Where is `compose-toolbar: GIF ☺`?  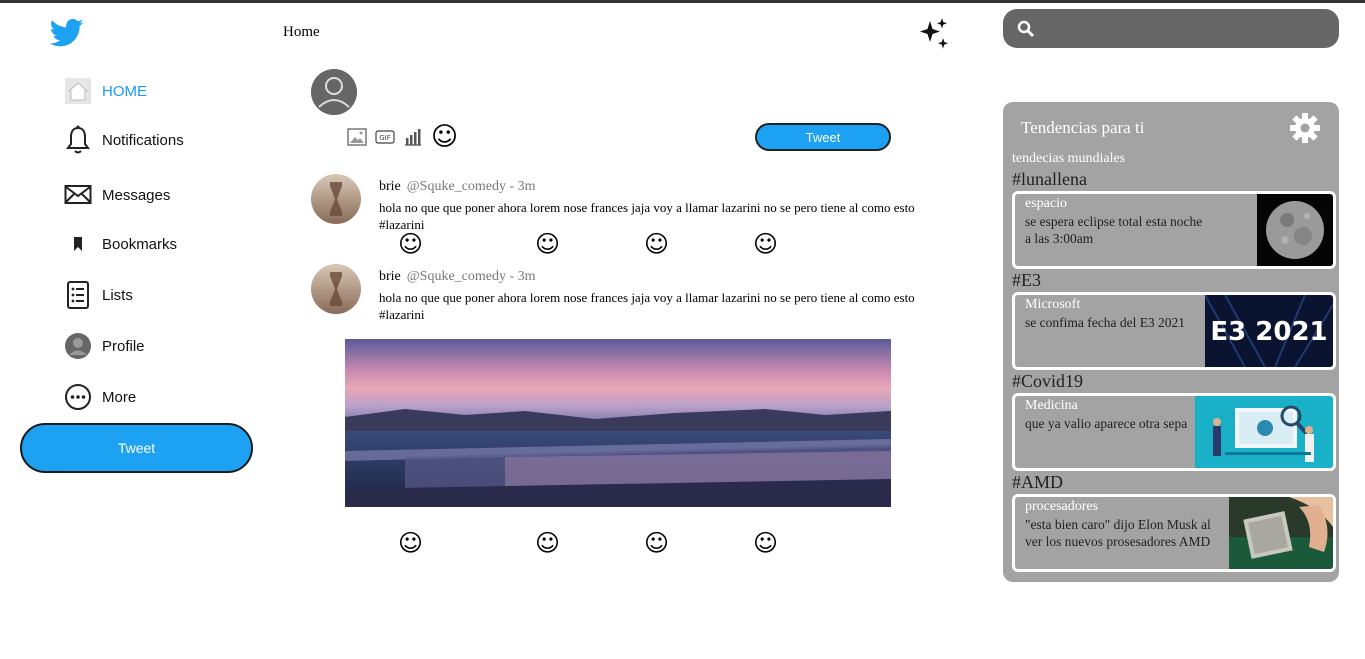
compose-toolbar: GIF ☺ is located at coordinates (406, 137).